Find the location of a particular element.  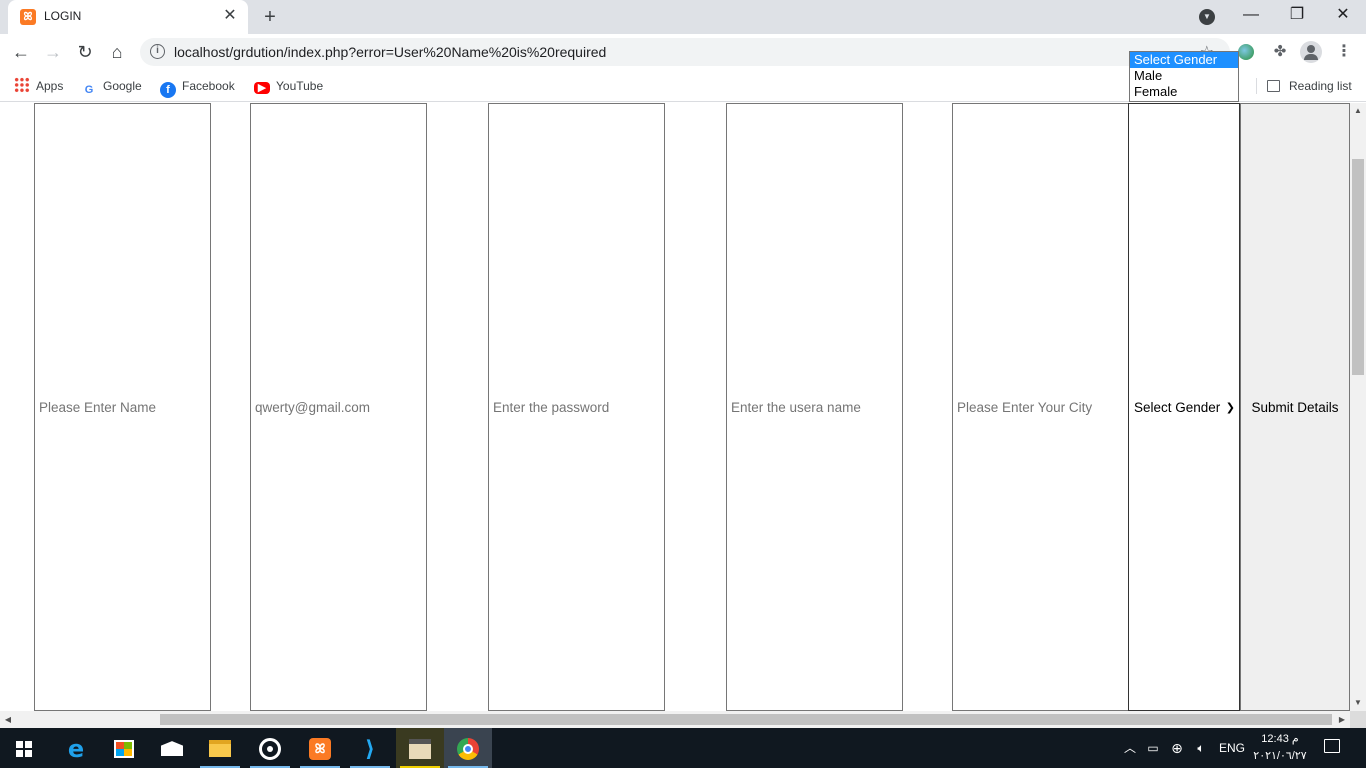

windows-logo-icon is located at coordinates (24, 748).